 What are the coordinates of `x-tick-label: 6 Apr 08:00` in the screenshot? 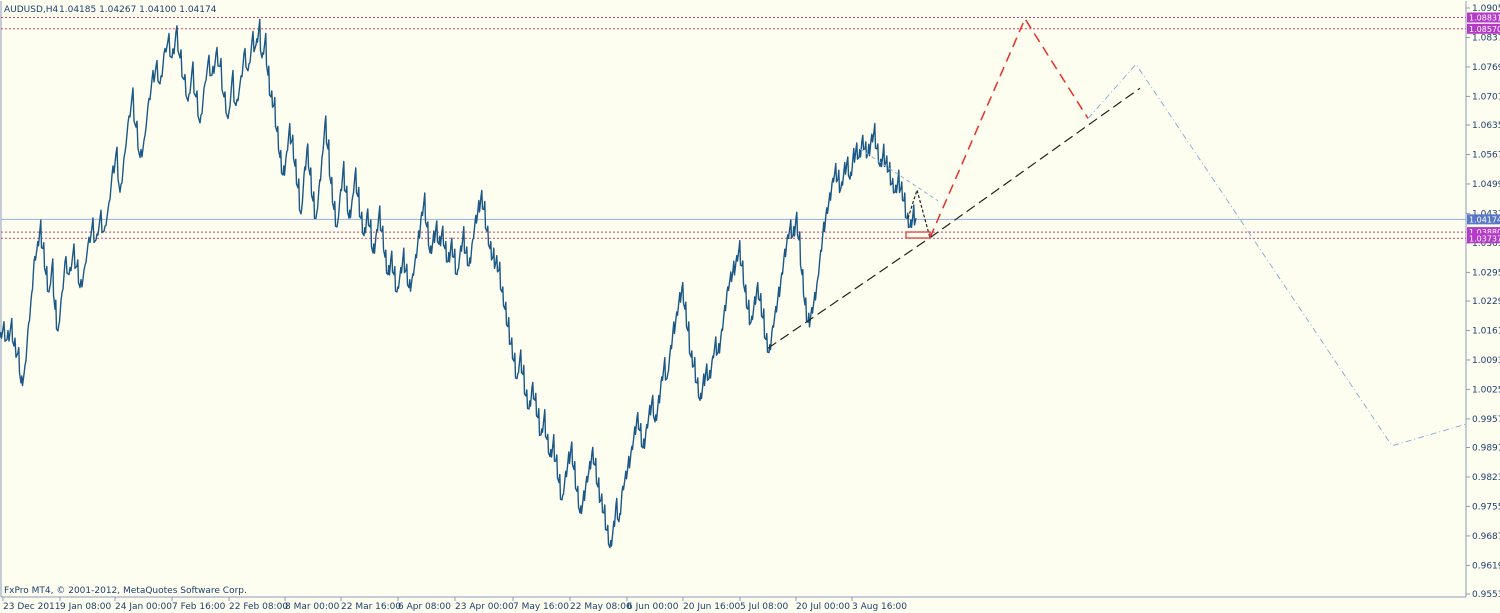 It's located at (424, 607).